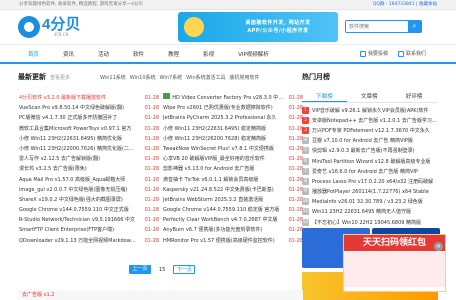  What do you see at coordinates (71, 108) in the screenshot?
I see `list-item-title: VueScan Pro v9.8.50.14 中文绿色破解版(翻)` at bounding box center [71, 108].